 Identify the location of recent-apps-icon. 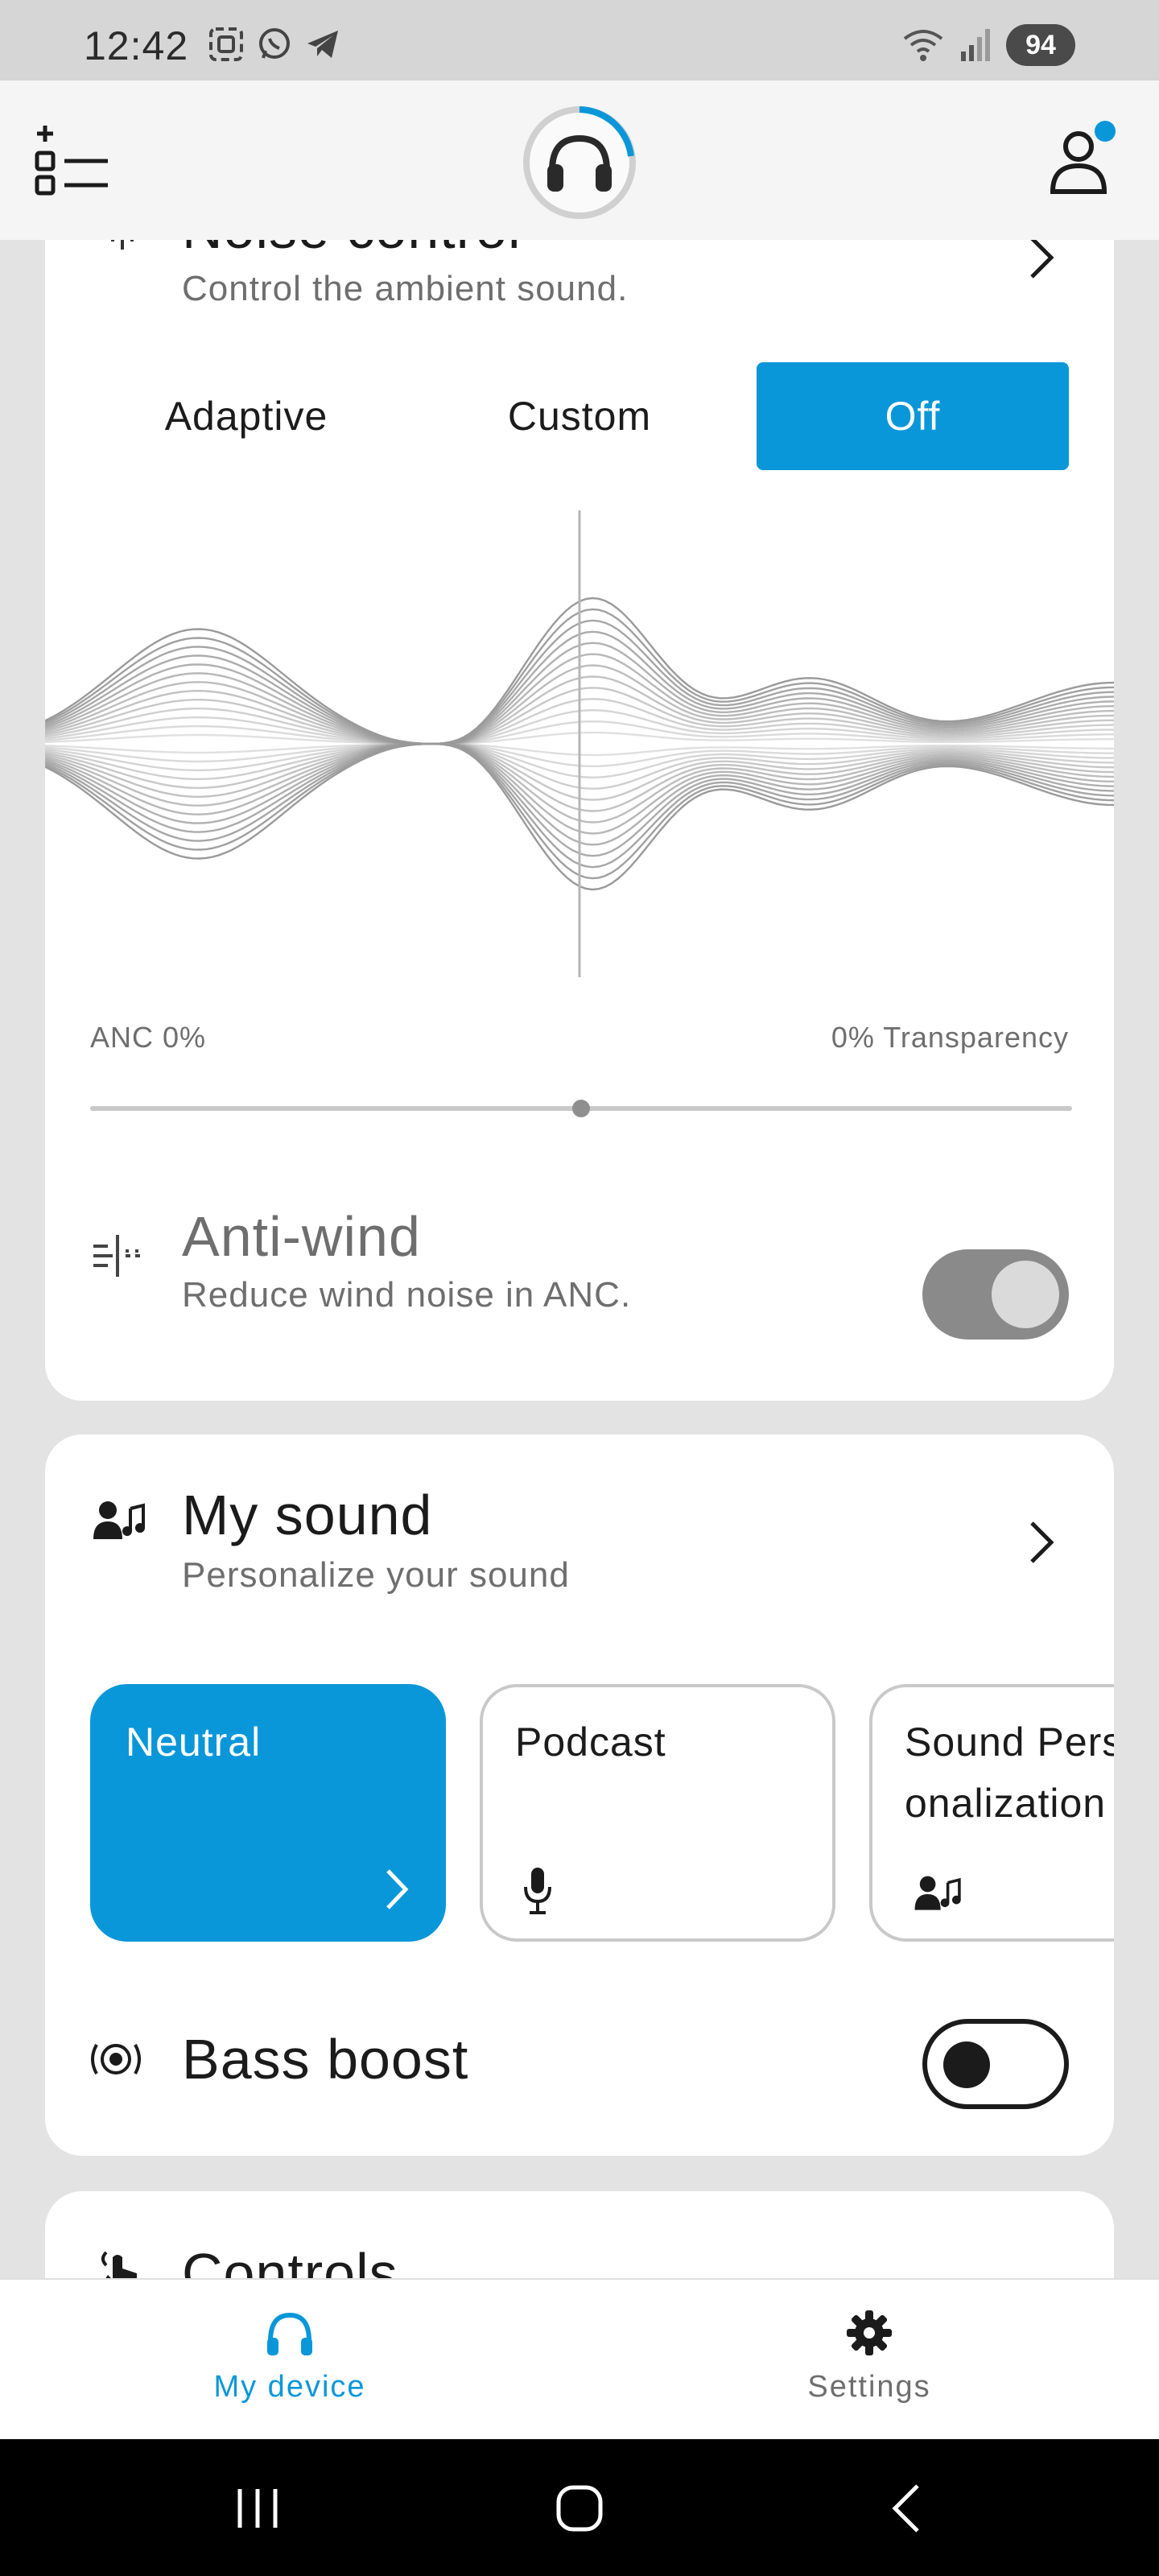
(257, 2507).